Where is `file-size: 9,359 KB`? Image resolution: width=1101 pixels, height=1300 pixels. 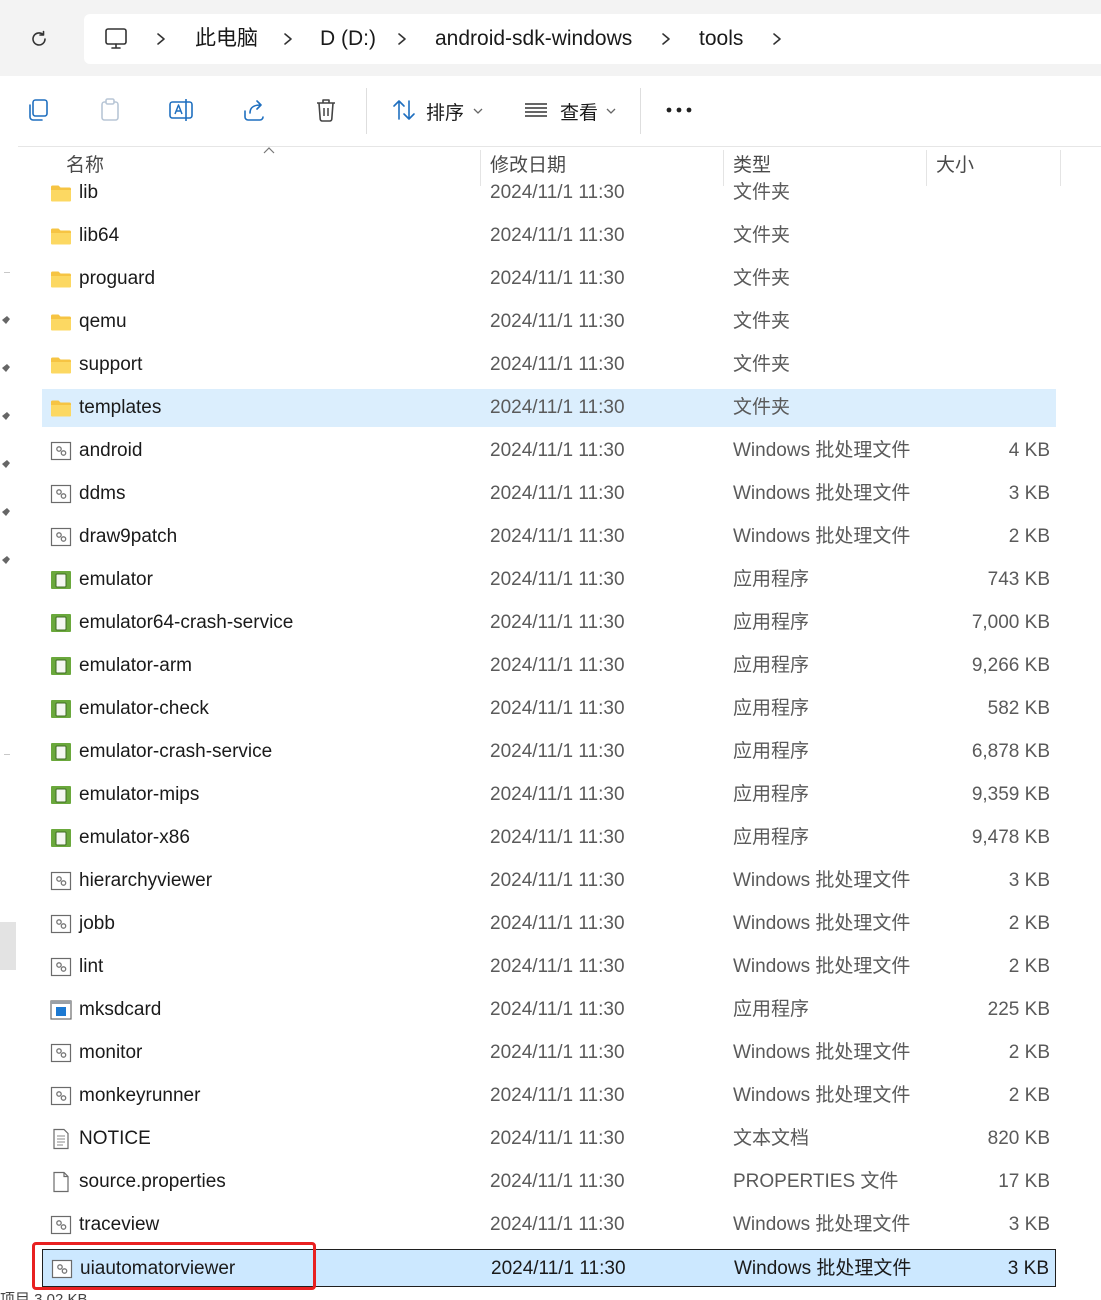
file-size: 9,359 KB is located at coordinates (1010, 794).